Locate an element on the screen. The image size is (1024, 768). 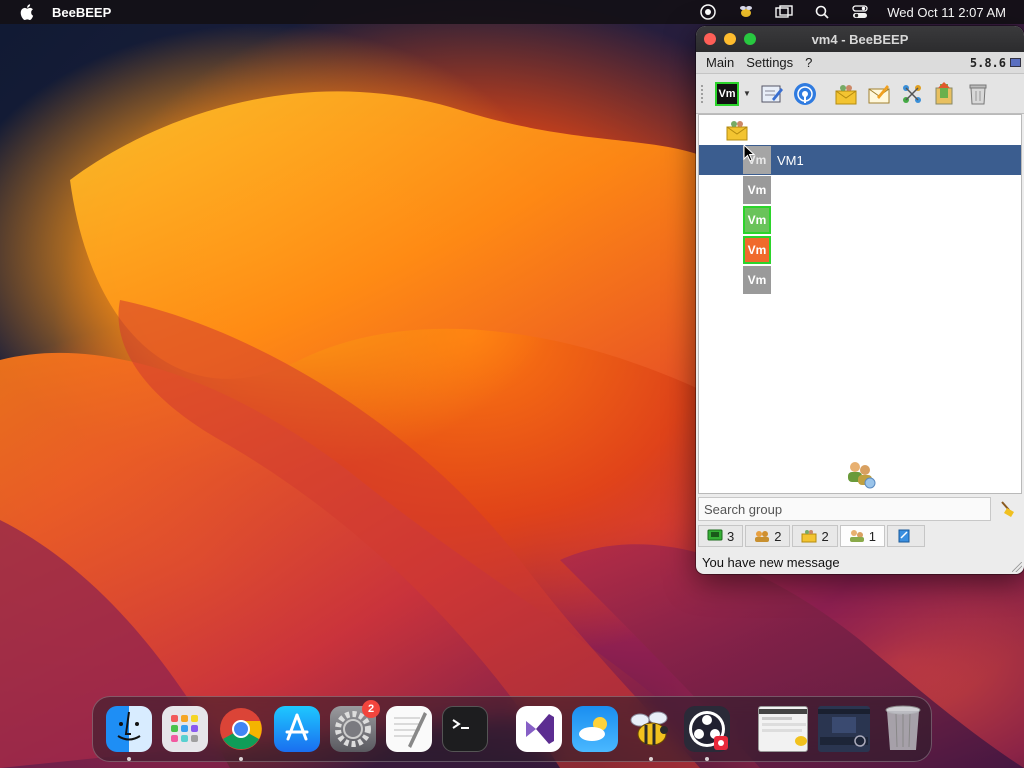
textedit-icon is located at coordinates (410, 730).